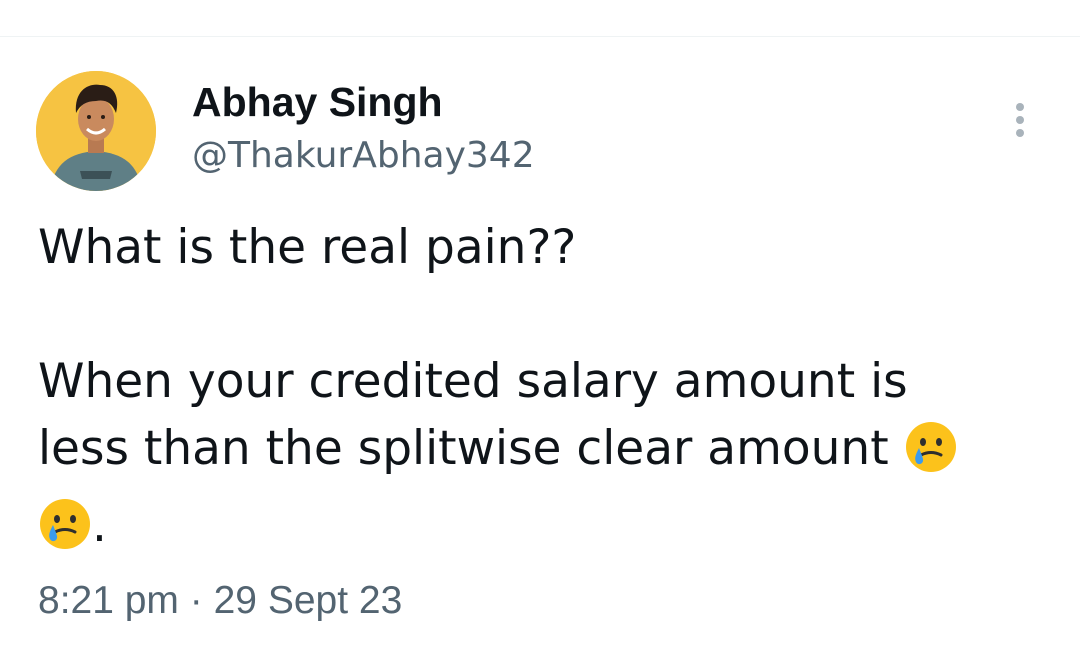  I want to click on tweet-timestamp: 8:21 pm · 29 Sept 23, so click(220, 601).